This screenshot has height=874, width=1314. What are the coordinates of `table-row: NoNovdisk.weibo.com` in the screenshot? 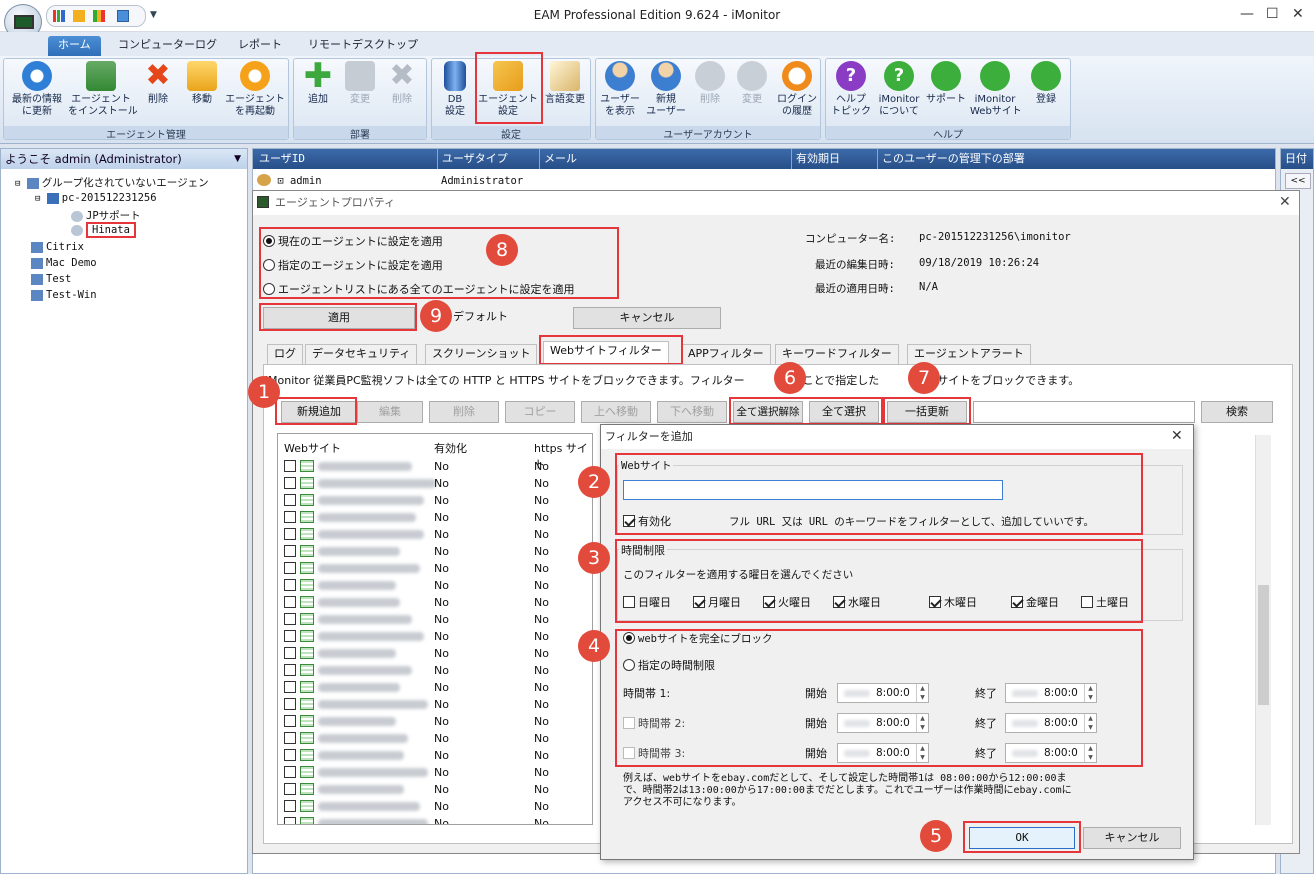 It's located at (435, 819).